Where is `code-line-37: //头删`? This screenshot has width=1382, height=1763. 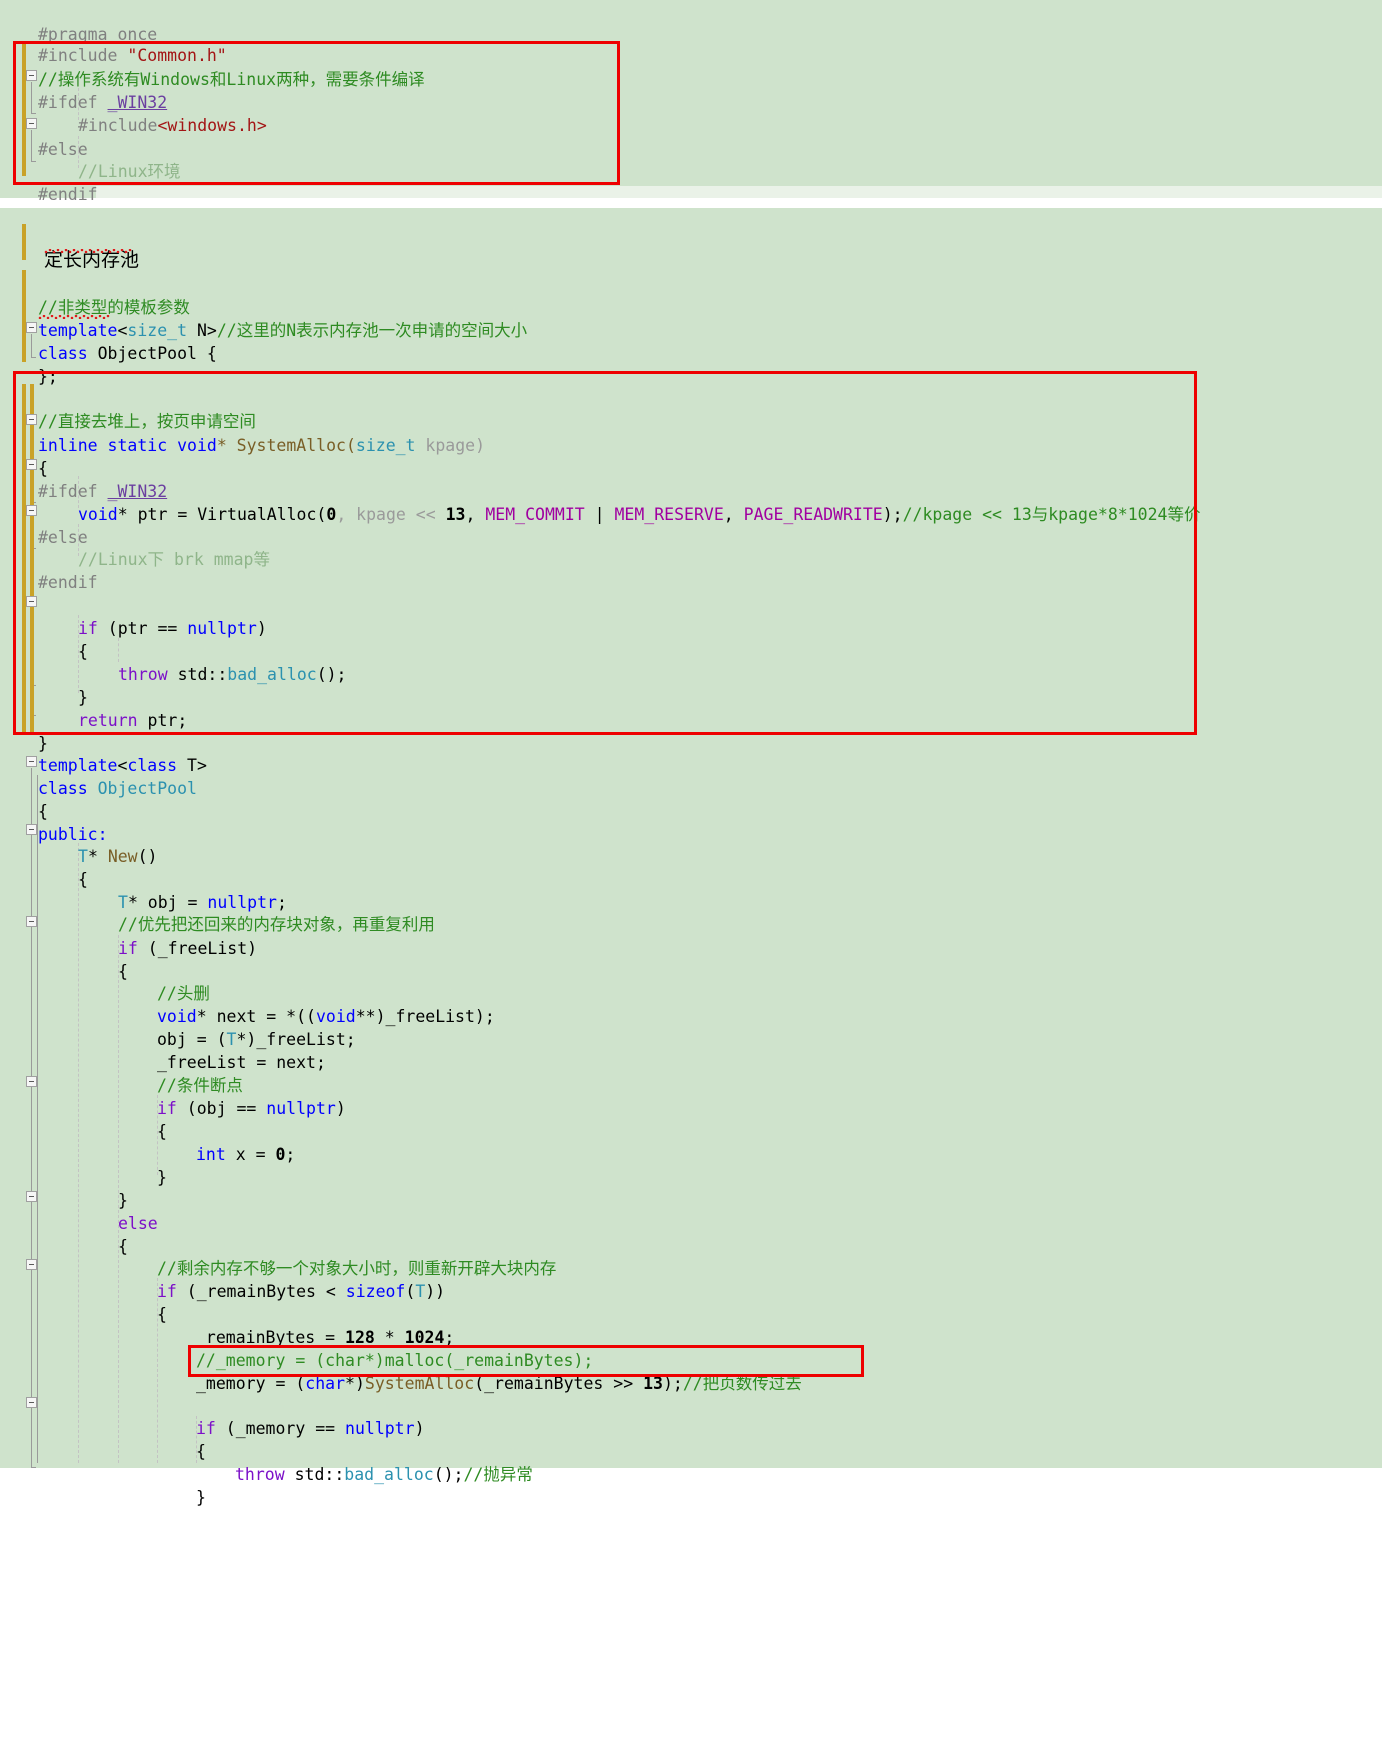
code-line-37: //头删 is located at coordinates (105, 981).